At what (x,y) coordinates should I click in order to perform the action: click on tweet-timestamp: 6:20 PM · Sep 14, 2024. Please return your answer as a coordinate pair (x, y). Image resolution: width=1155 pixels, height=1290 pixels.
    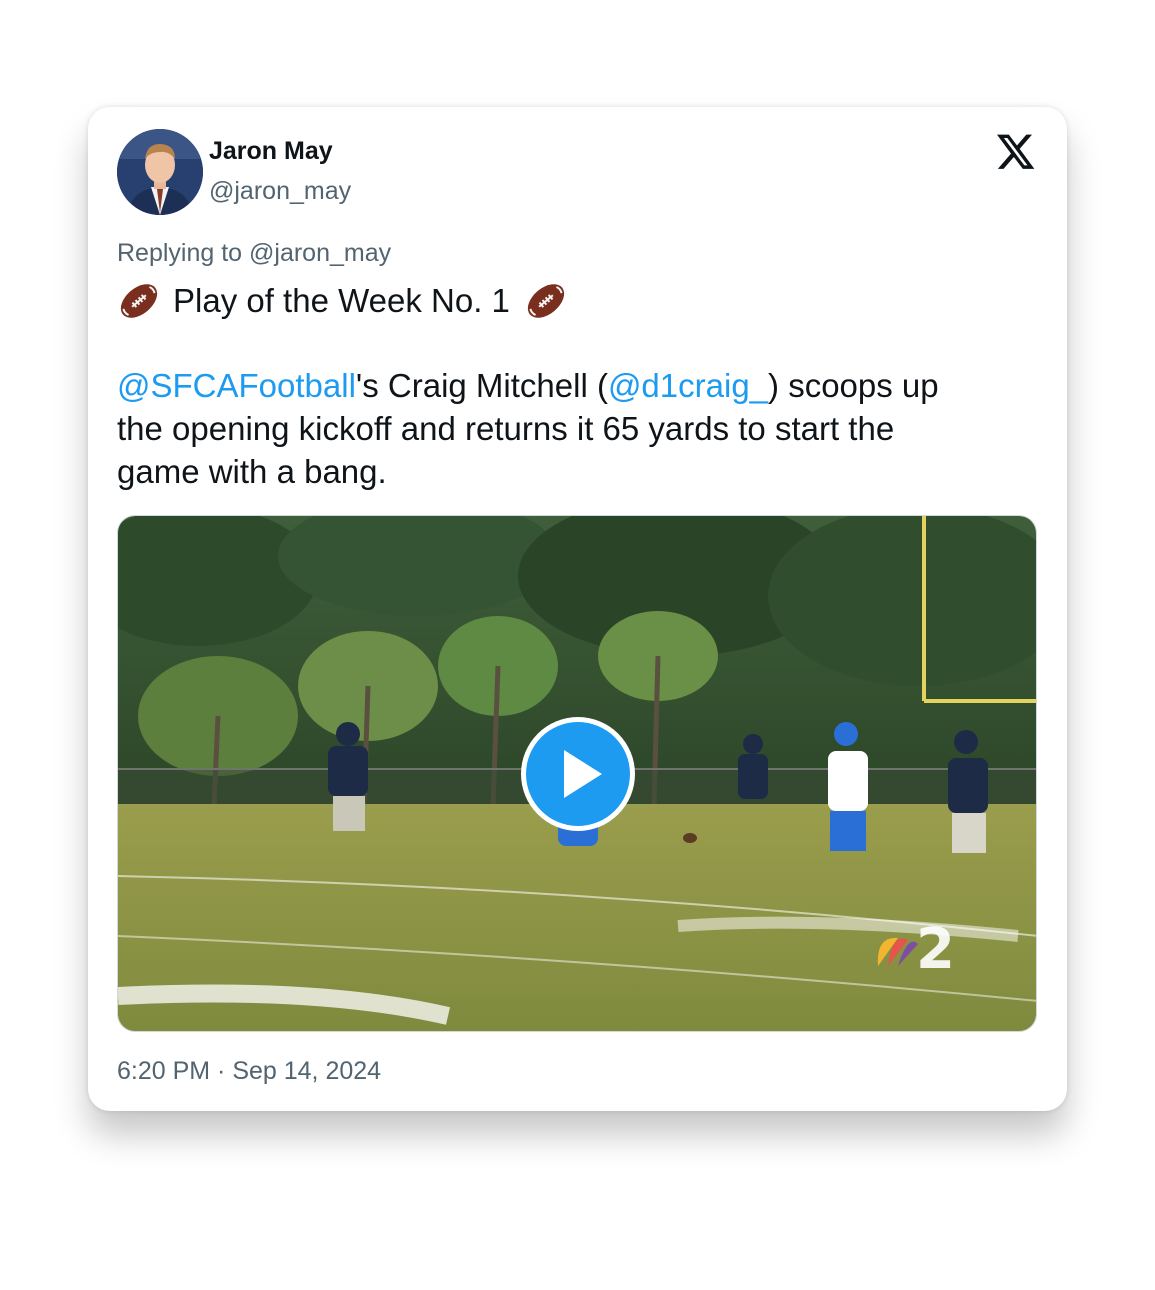
    Looking at the image, I should click on (249, 1071).